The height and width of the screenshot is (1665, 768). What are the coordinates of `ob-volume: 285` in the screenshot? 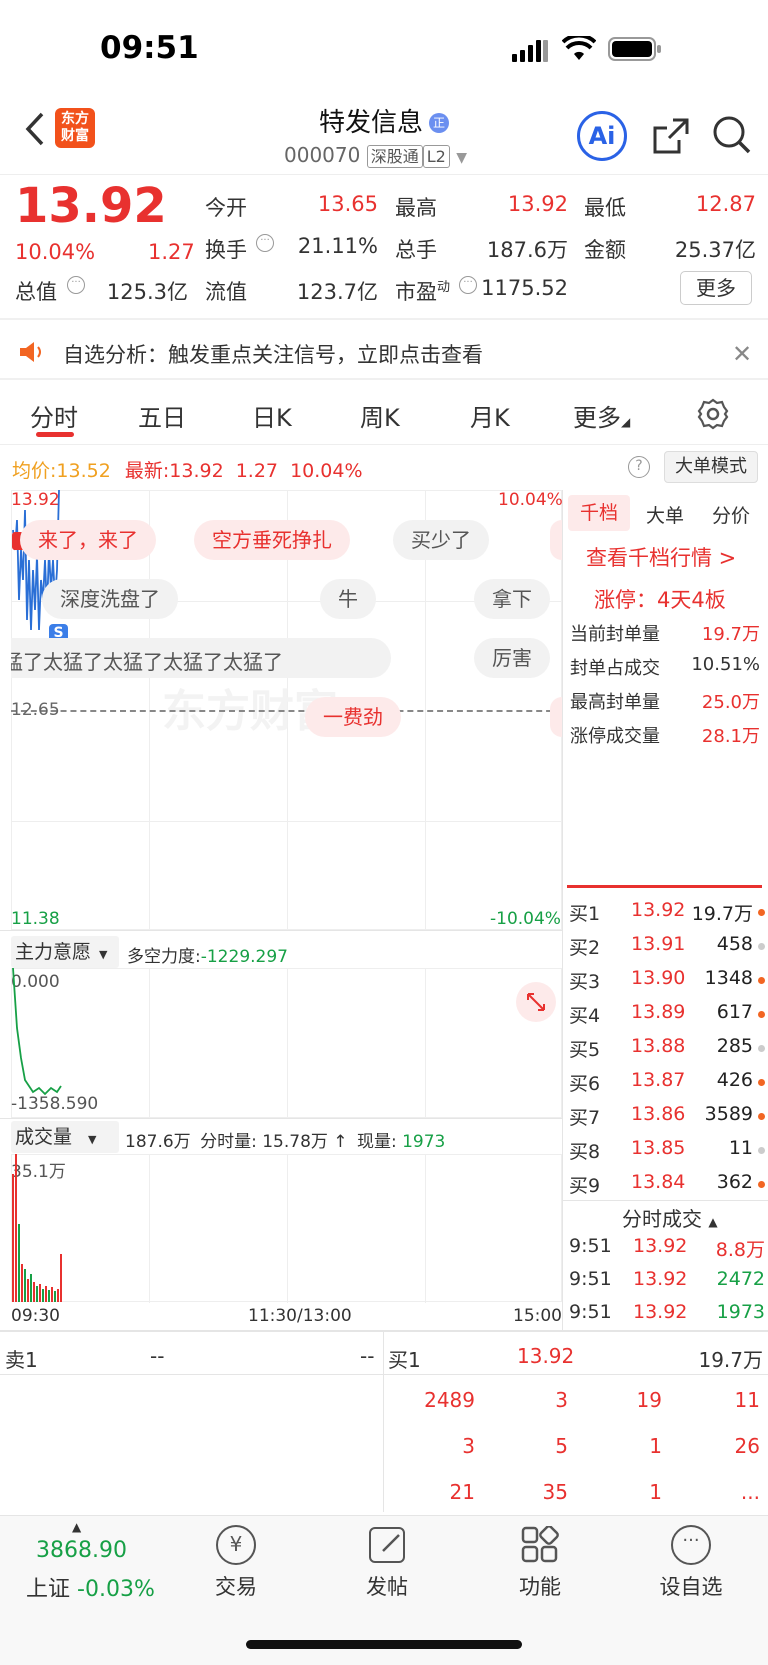 It's located at (734, 1046).